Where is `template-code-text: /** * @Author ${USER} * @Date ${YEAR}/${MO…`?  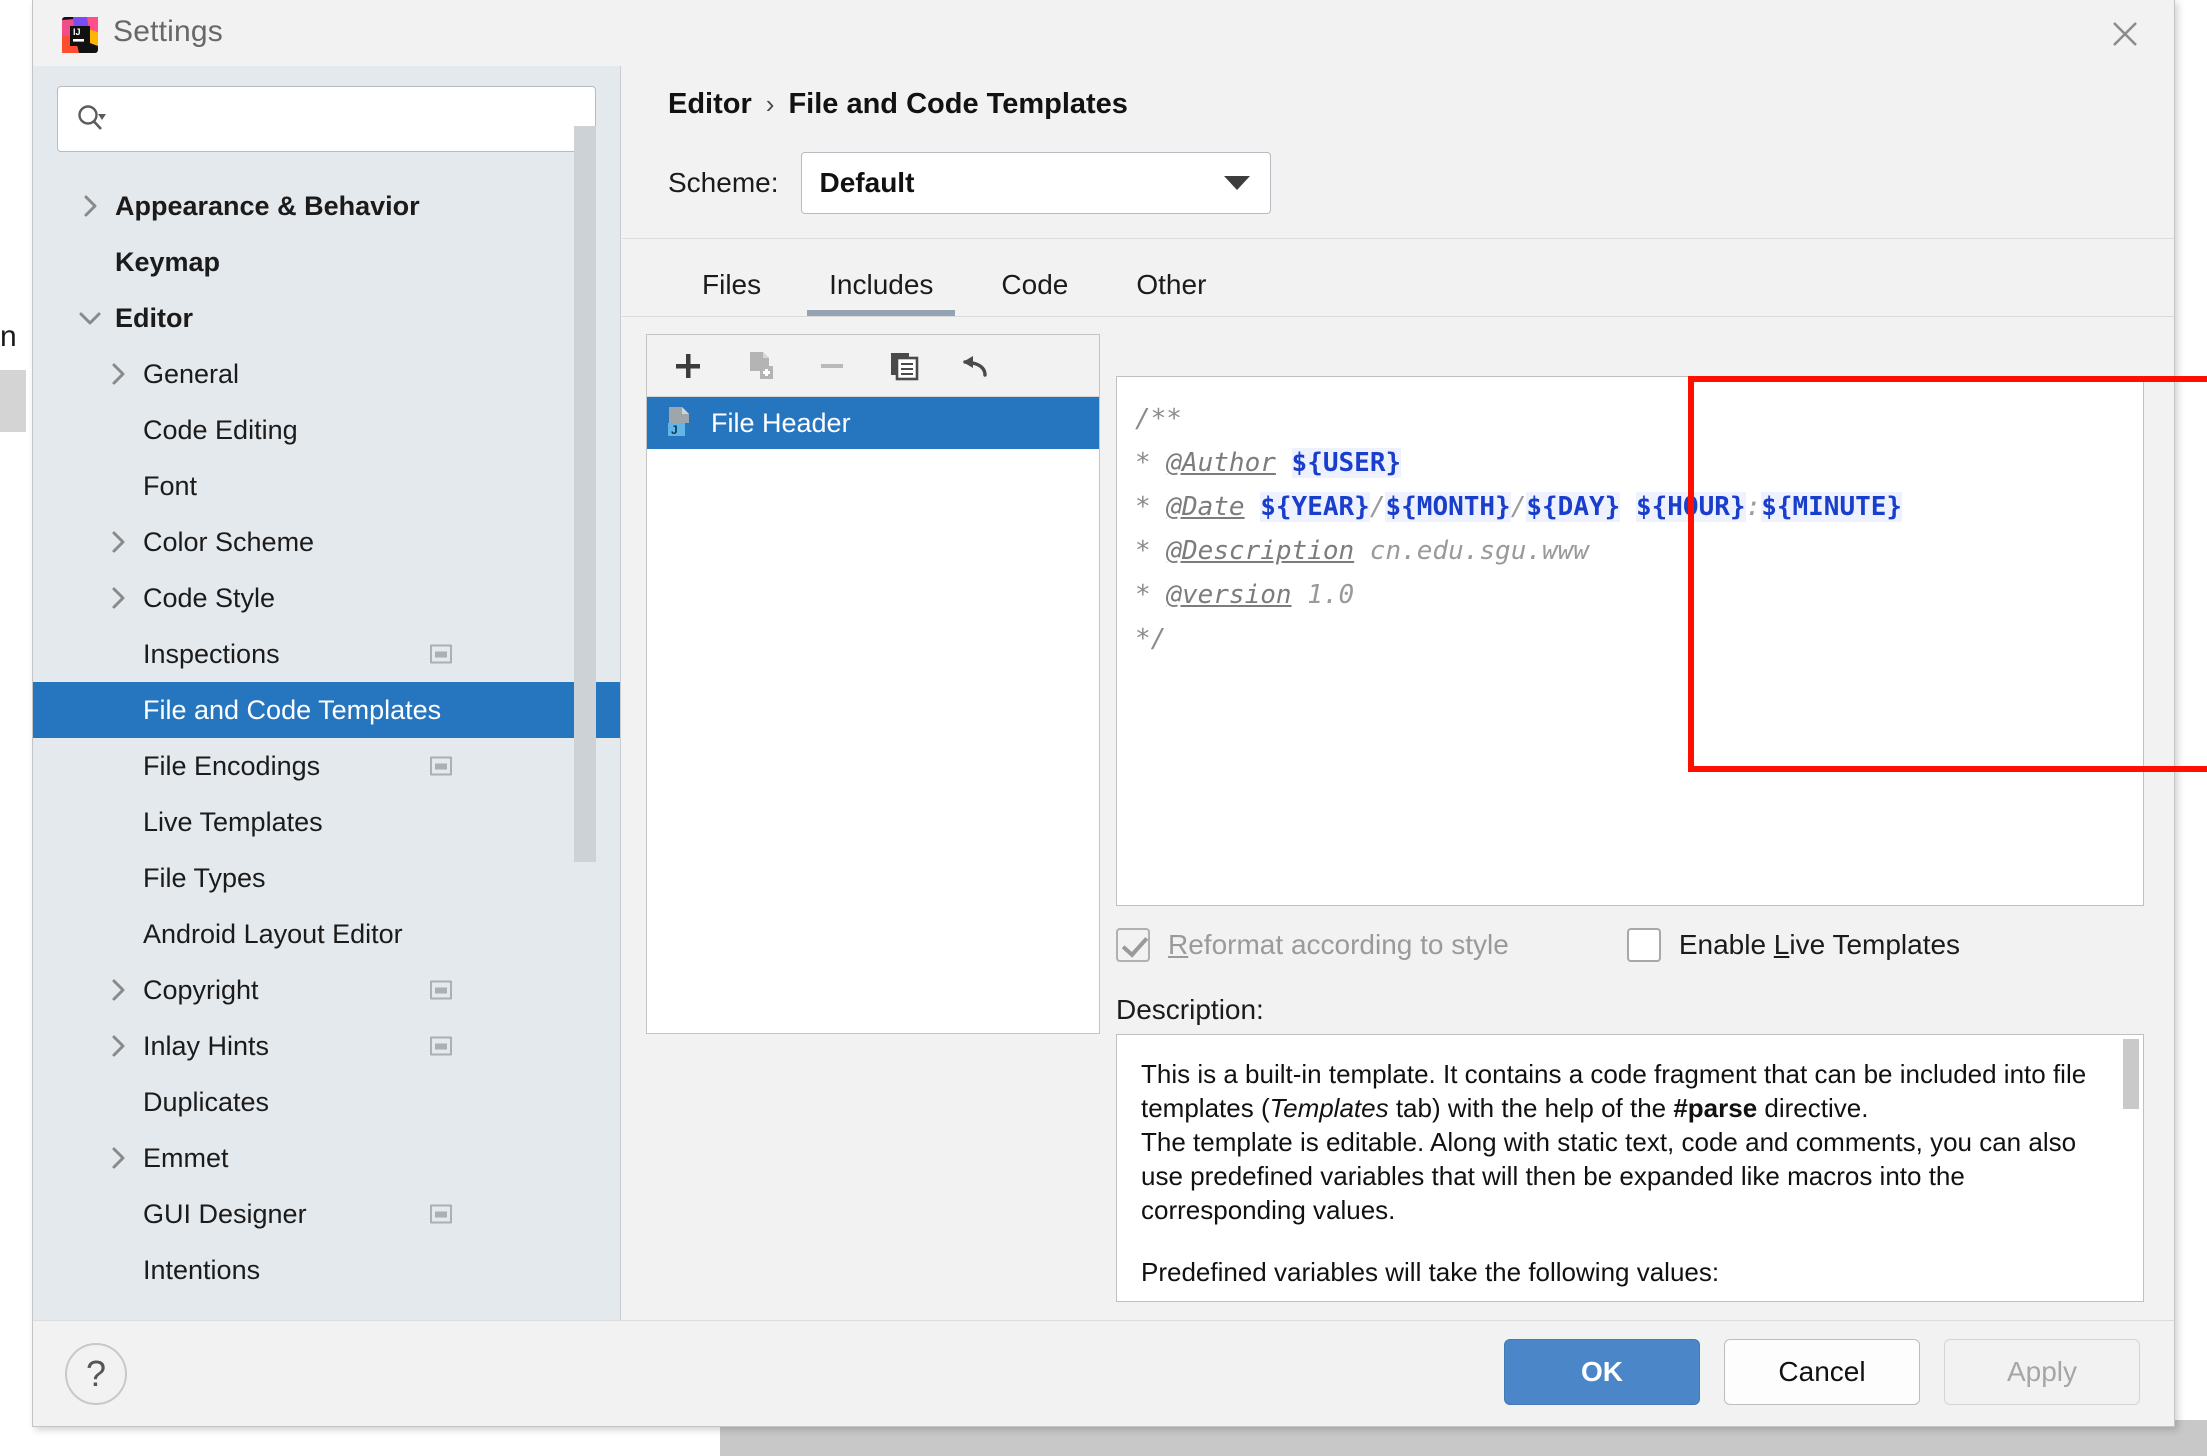 template-code-text: /** * @Author ${USER} * @Date ${YEAR}/${MO… is located at coordinates (1630, 519).